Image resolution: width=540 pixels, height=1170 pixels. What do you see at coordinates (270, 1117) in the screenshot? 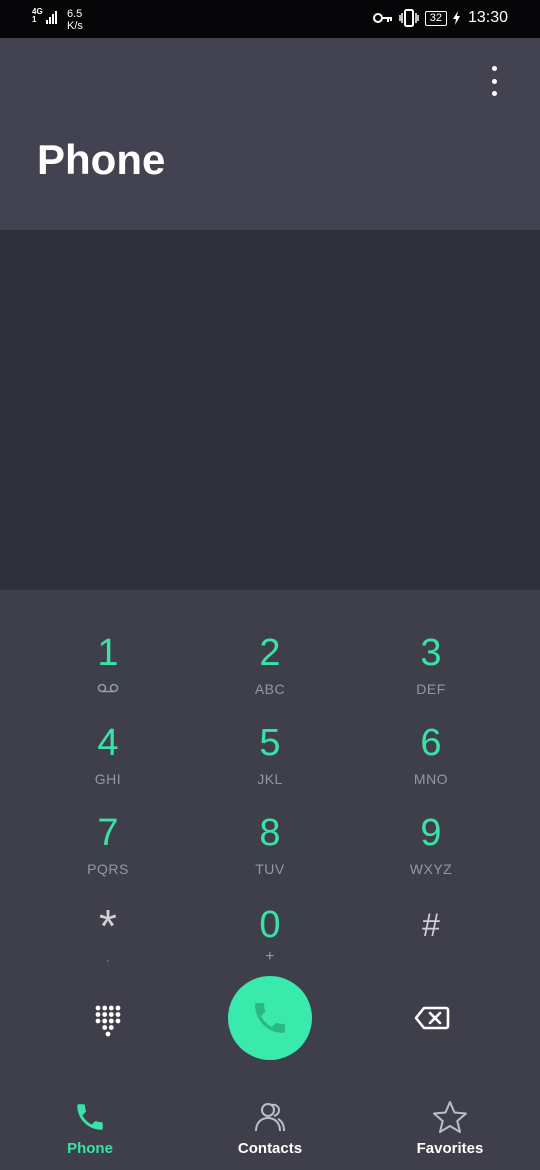
I see `contacts-icon` at bounding box center [270, 1117].